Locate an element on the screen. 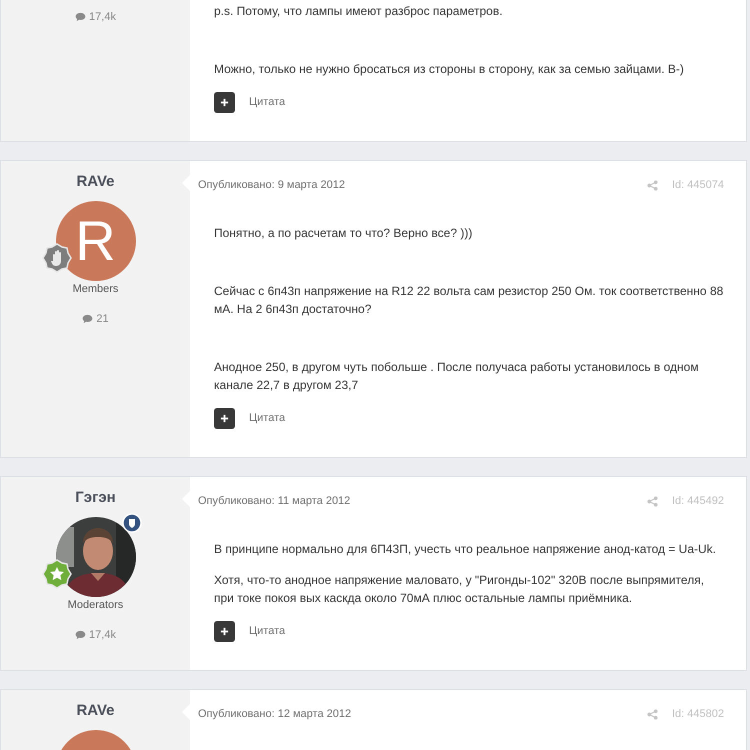 This screenshot has height=750, width=750. post-date: Опубликовано: 11 марта 2012 is located at coordinates (274, 501).